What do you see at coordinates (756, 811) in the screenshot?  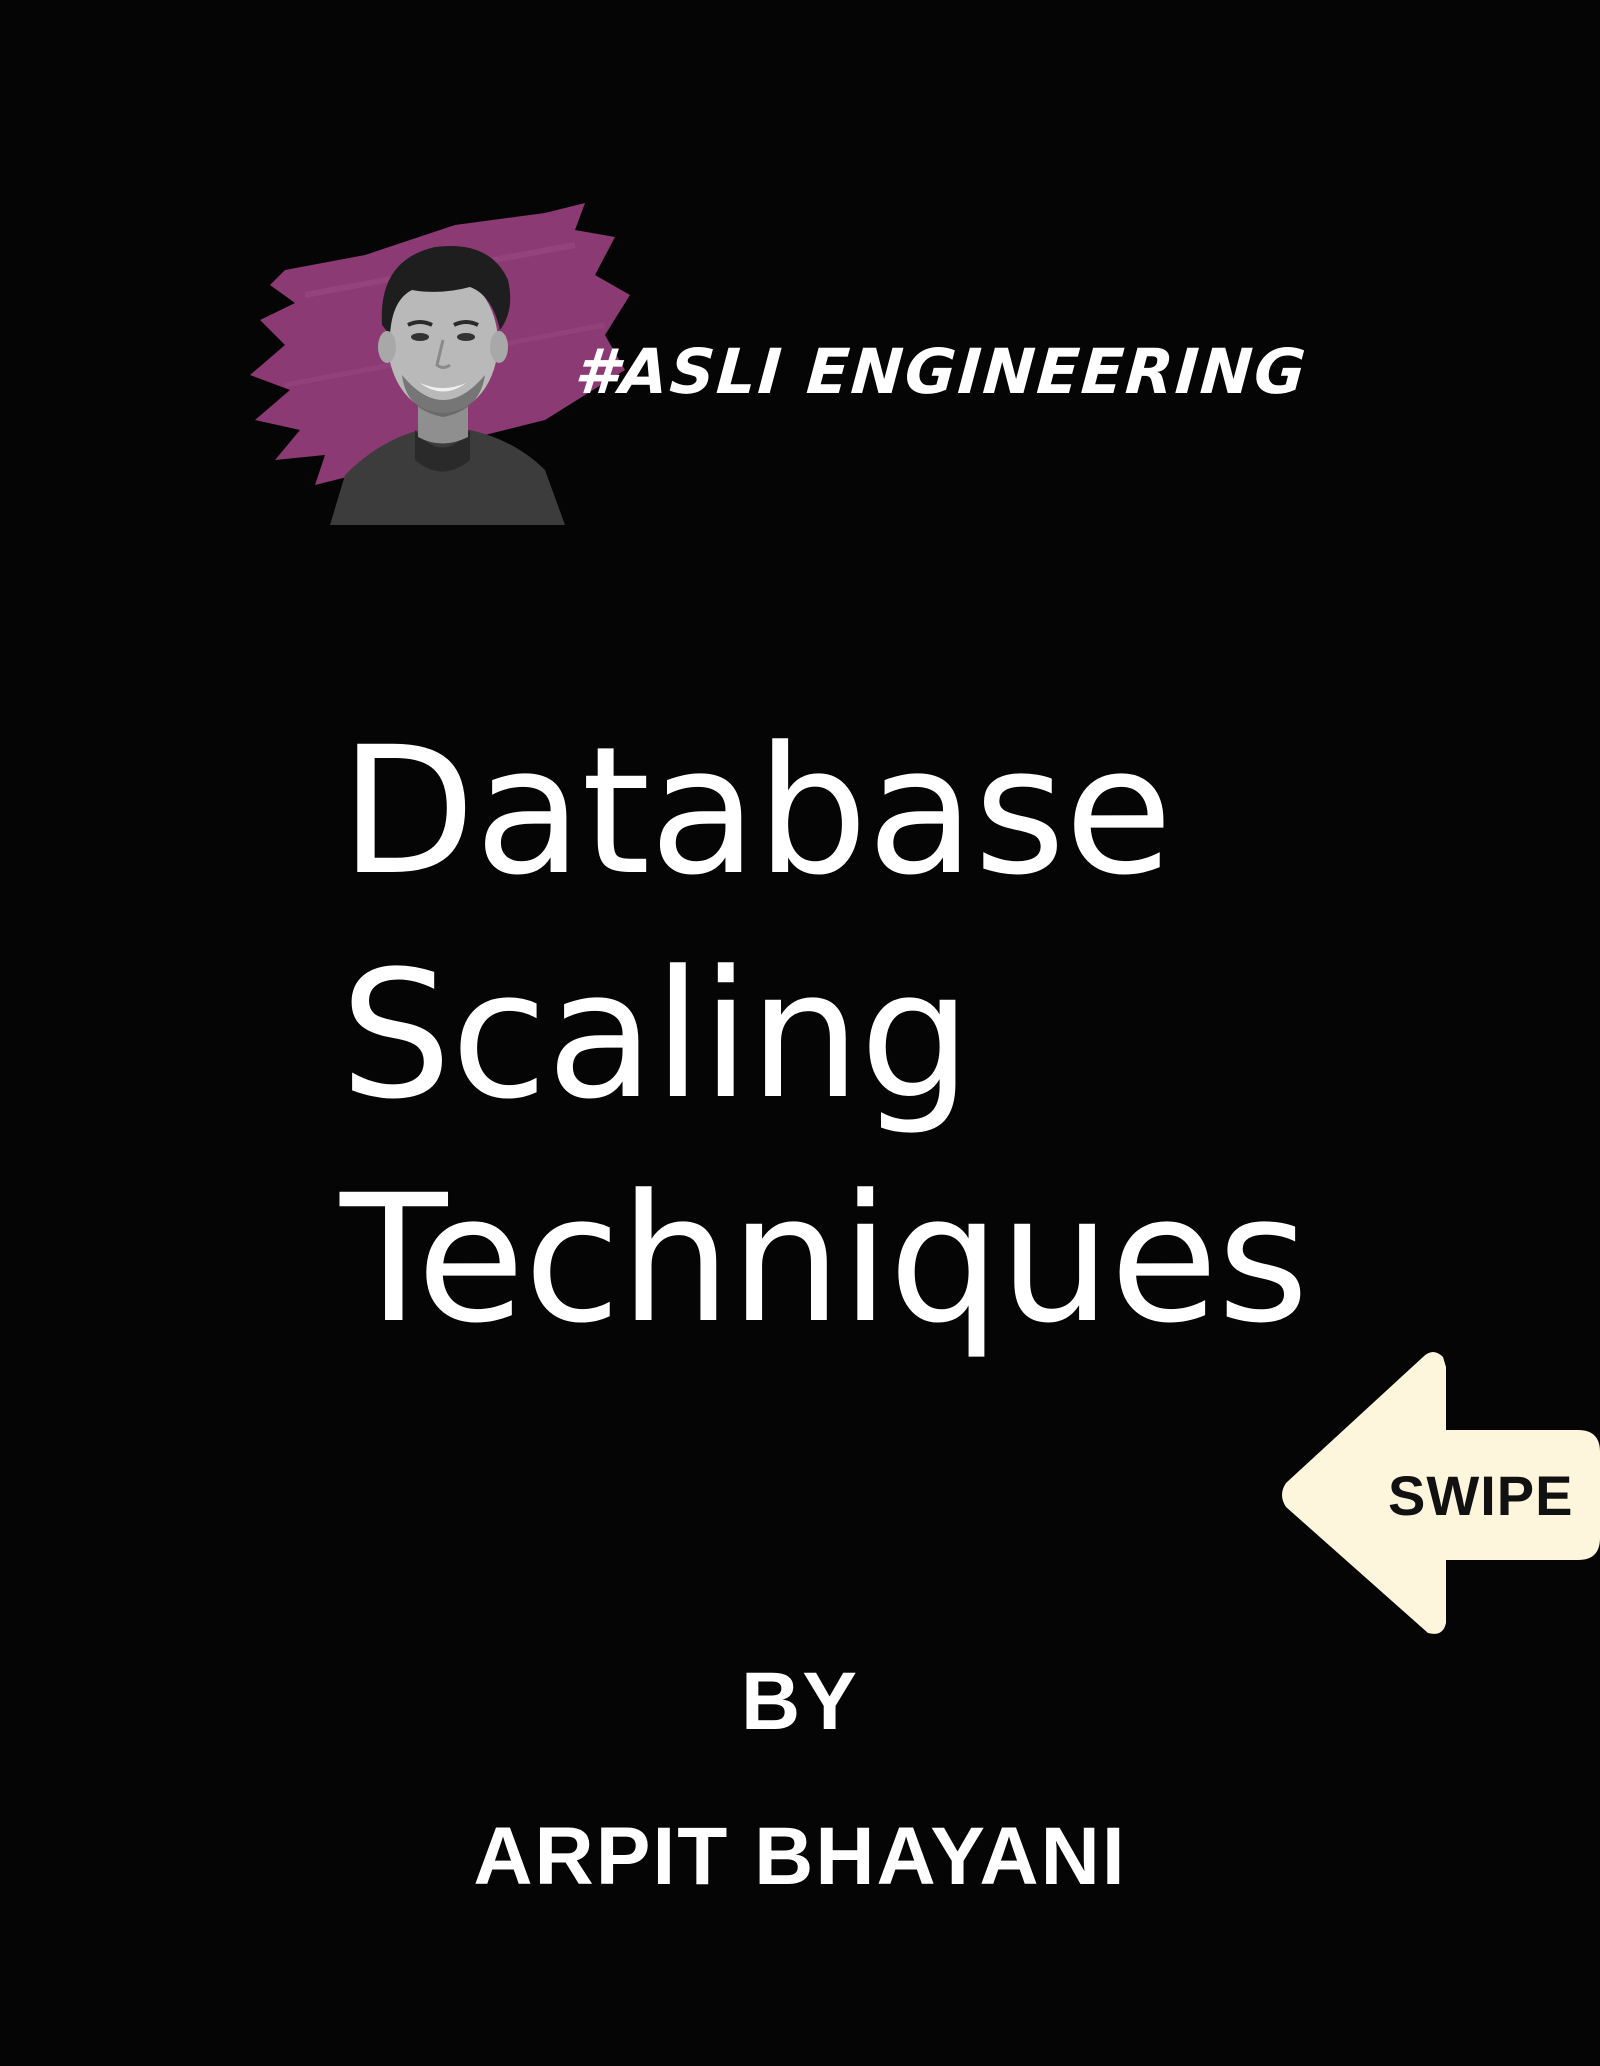 I see `title-line-1: Database` at bounding box center [756, 811].